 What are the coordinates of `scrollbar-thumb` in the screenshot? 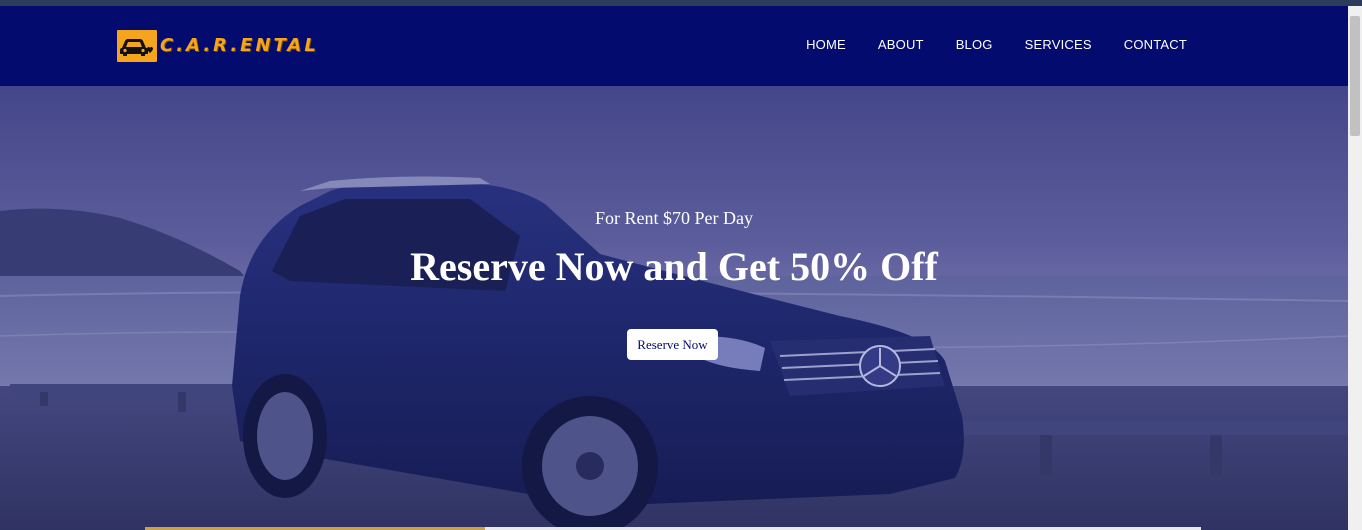 It's located at (1355, 76).